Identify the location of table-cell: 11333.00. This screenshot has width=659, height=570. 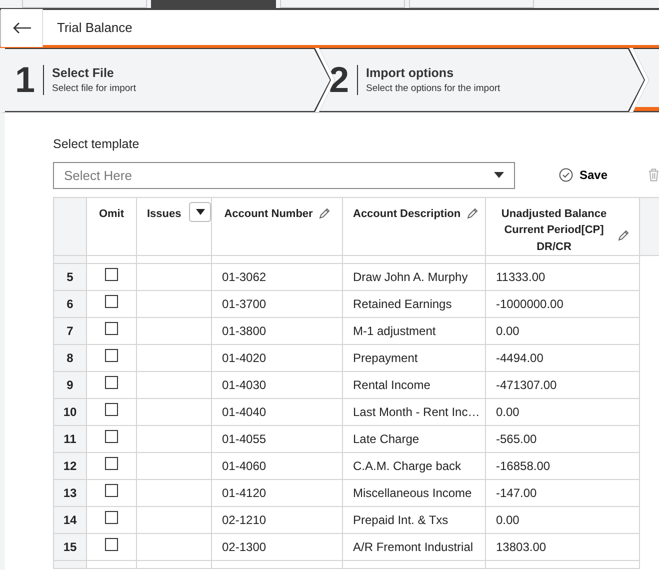
(563, 277).